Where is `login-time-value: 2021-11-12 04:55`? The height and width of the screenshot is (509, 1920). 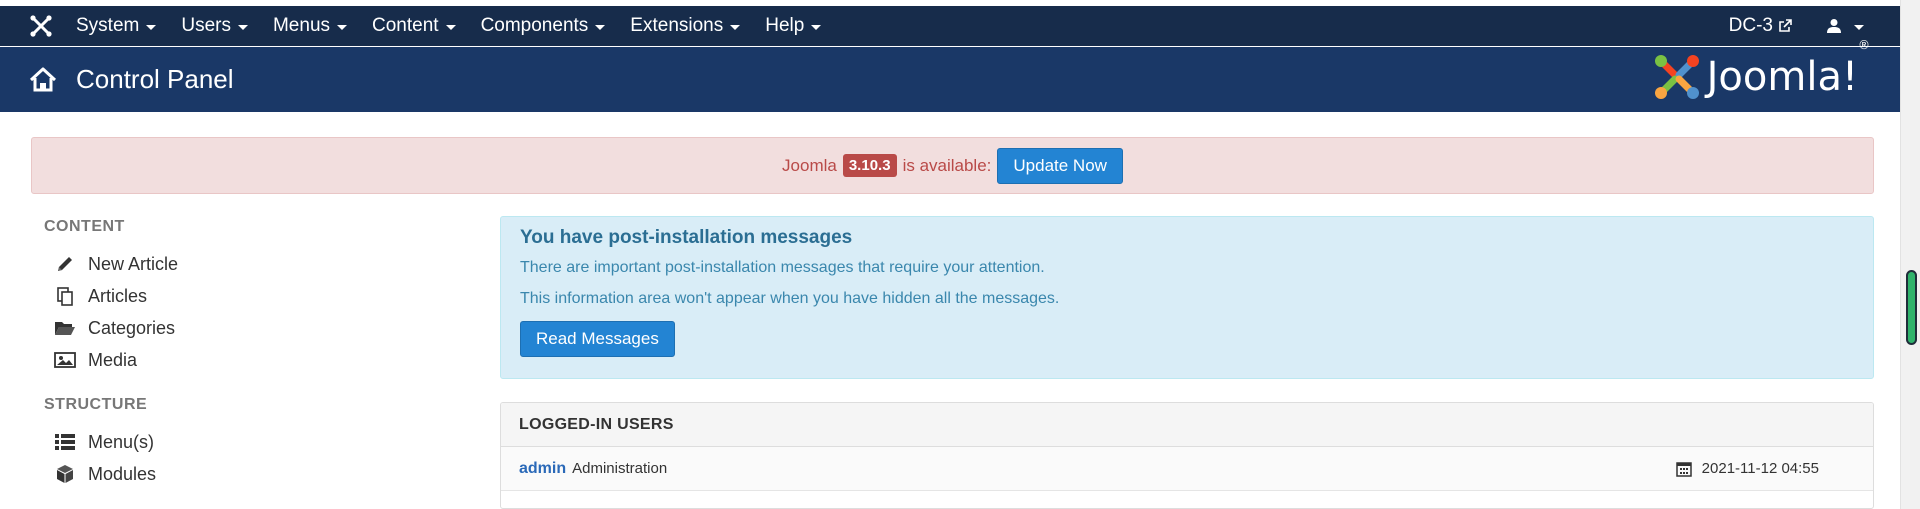 login-time-value: 2021-11-12 04:55 is located at coordinates (1760, 468).